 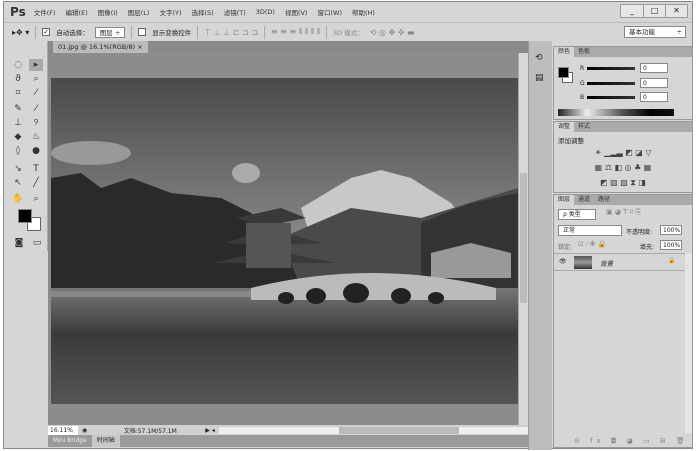 I want to click on quick-select-tool-icon: ⌕, so click(x=36, y=79).